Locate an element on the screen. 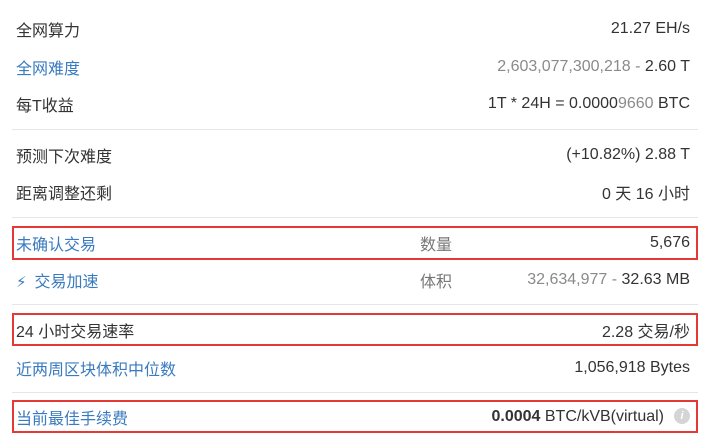 The image size is (713, 437). difficulty-raw: 2,603,077,300,218 is located at coordinates (564, 66).